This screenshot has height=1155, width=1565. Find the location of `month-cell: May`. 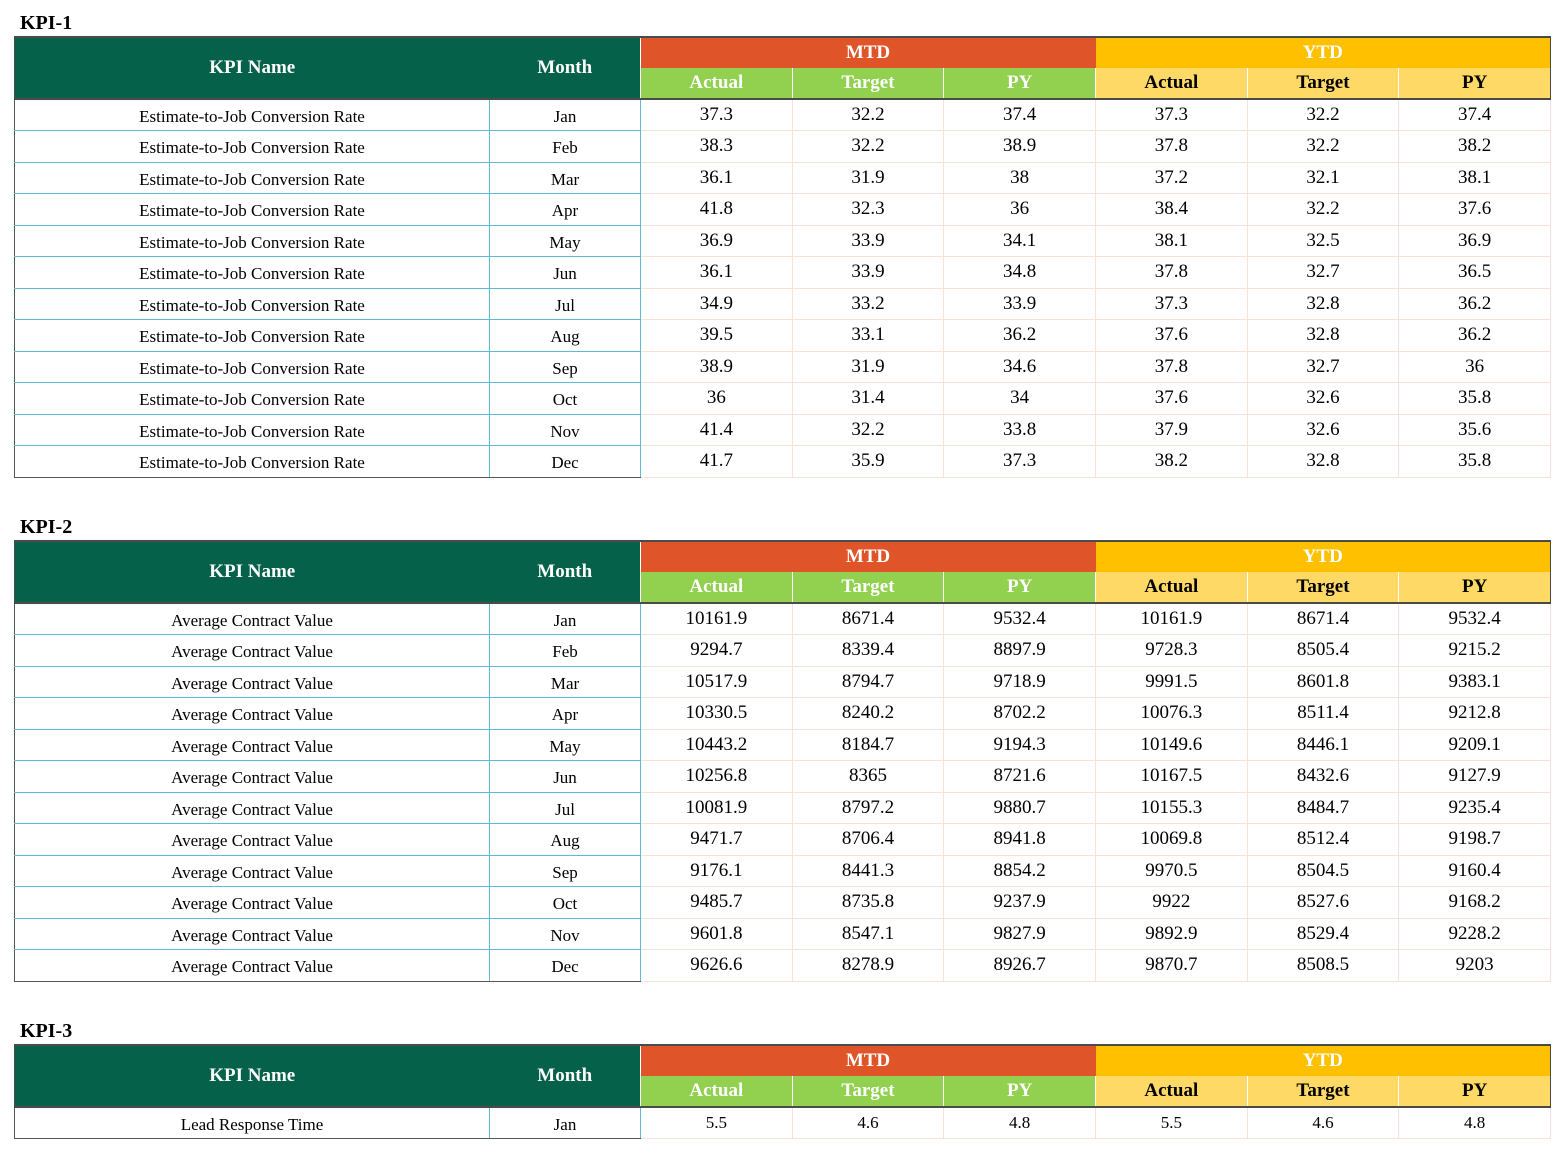

month-cell: May is located at coordinates (565, 744).